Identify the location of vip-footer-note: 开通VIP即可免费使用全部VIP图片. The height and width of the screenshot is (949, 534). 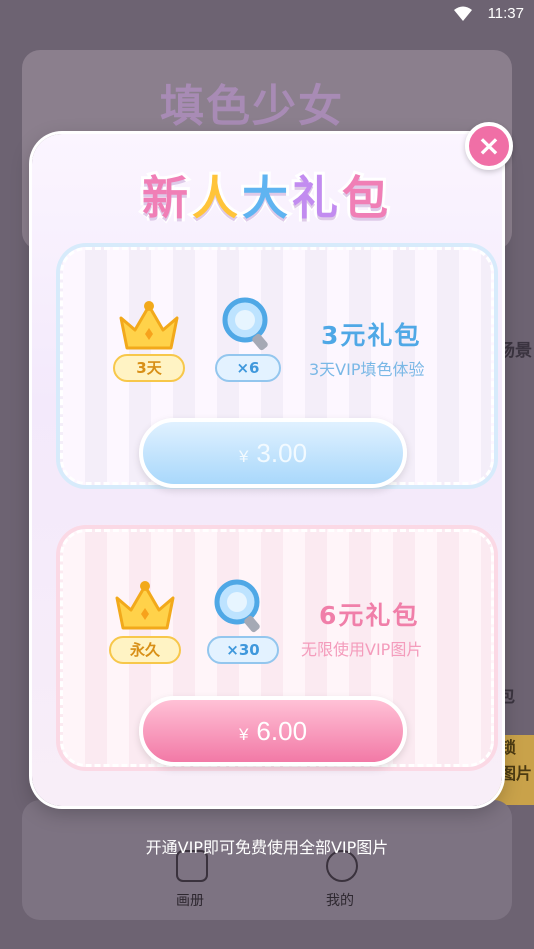
(267, 847).